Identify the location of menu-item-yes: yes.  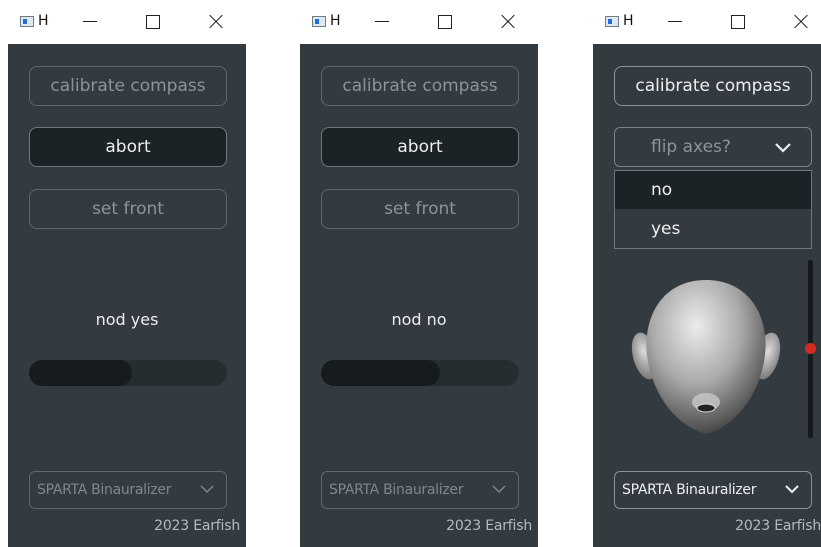
(713, 229).